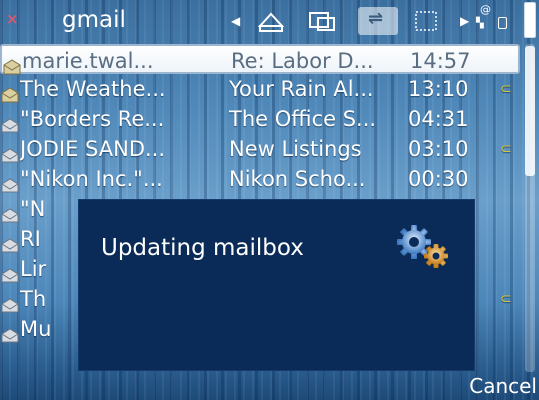 The width and height of the screenshot is (539, 400). I want to click on message-time: 03:10, so click(438, 149).